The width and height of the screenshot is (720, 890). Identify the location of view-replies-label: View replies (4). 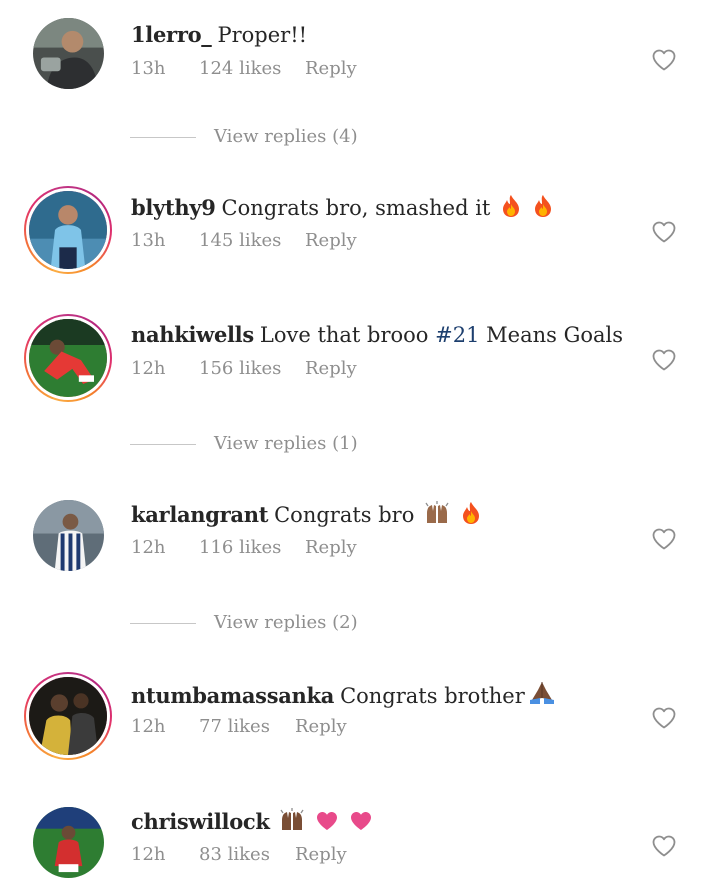
(286, 136).